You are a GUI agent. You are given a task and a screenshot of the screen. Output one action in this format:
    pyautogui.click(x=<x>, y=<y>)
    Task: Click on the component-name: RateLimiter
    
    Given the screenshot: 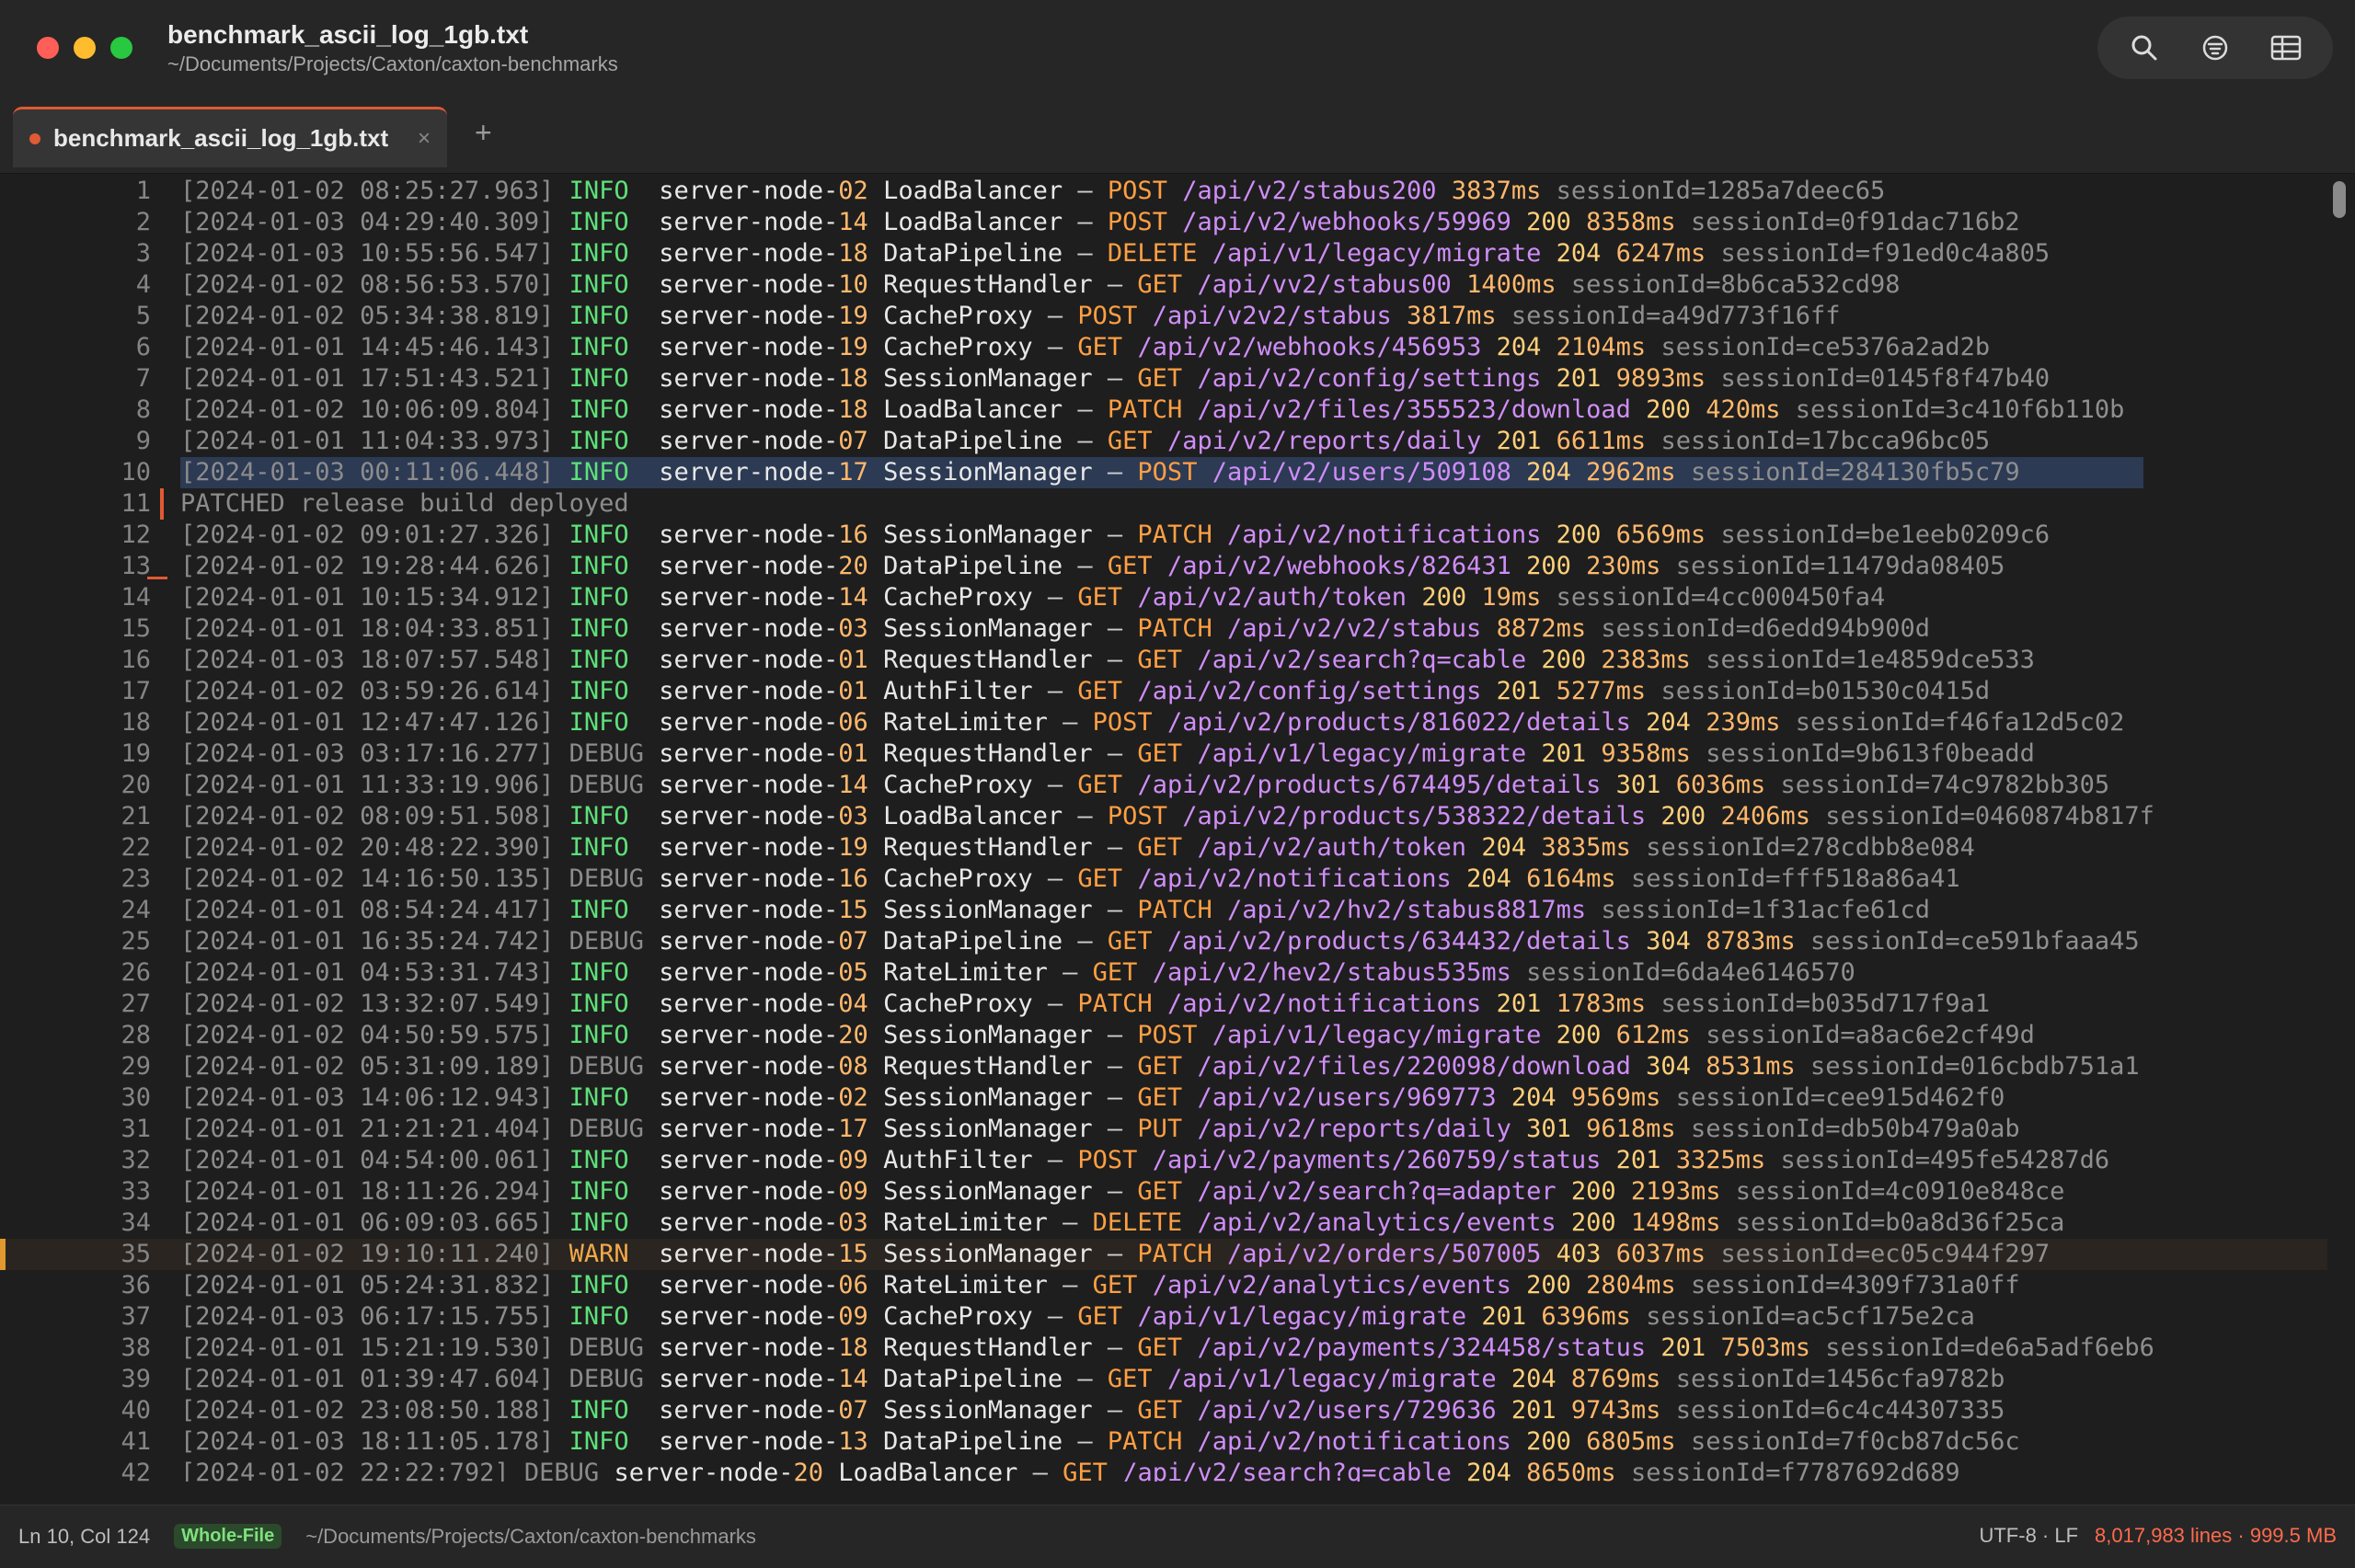 What is the action you would take?
    pyautogui.click(x=965, y=972)
    